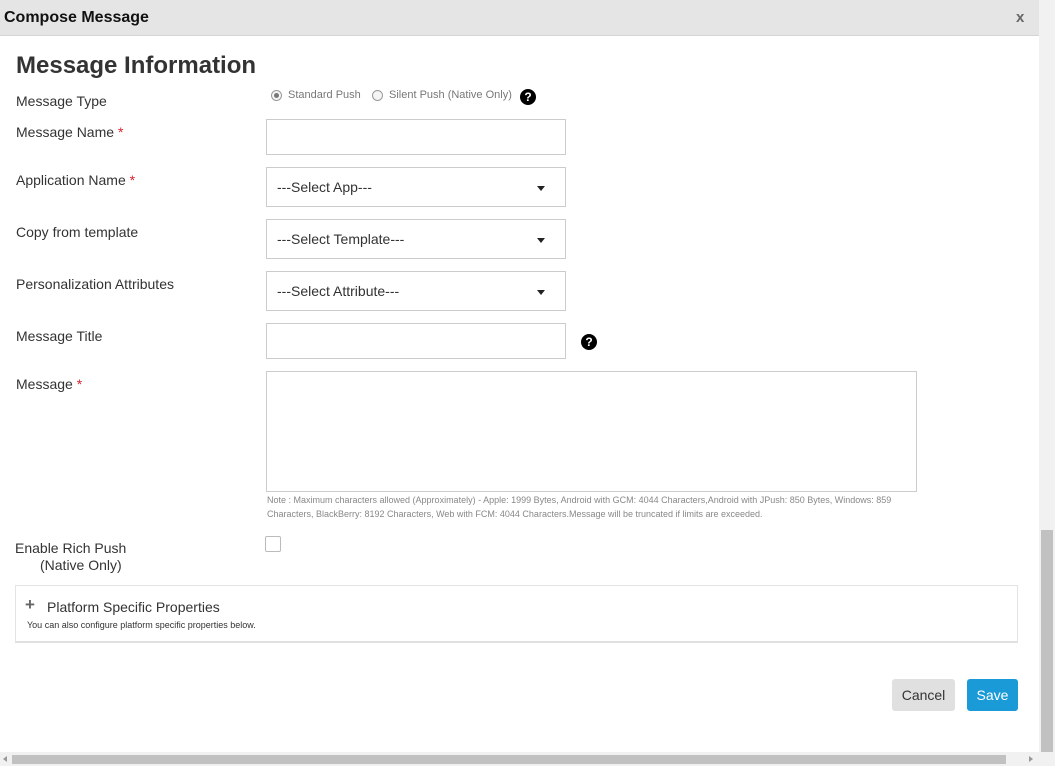  I want to click on standard-push-radio-item: Standard Push, so click(316, 95).